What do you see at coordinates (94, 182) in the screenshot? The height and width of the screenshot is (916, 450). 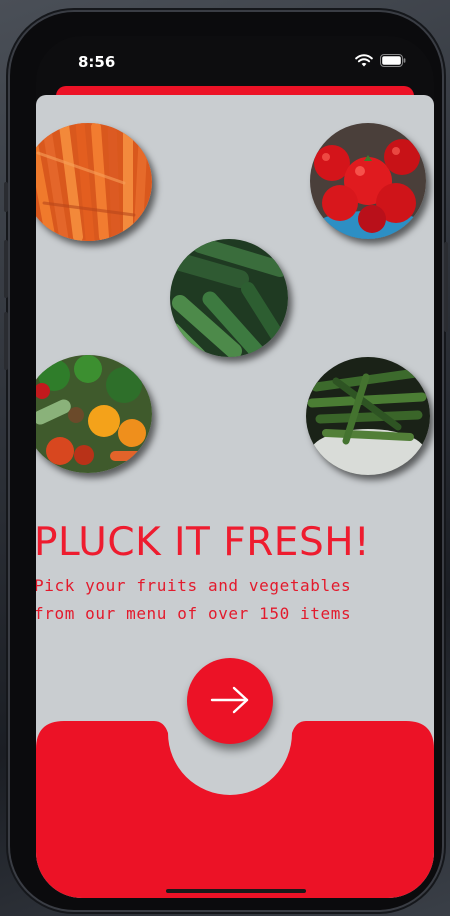 I see `carrots-image` at bounding box center [94, 182].